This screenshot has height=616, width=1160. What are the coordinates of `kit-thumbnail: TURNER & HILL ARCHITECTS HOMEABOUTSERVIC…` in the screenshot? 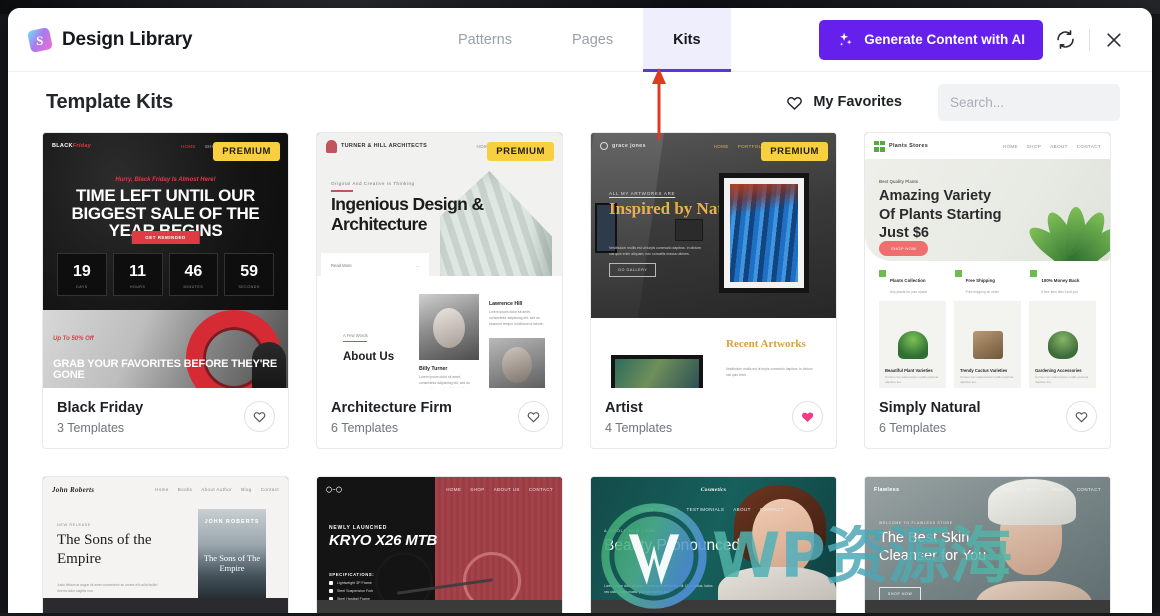 It's located at (439, 260).